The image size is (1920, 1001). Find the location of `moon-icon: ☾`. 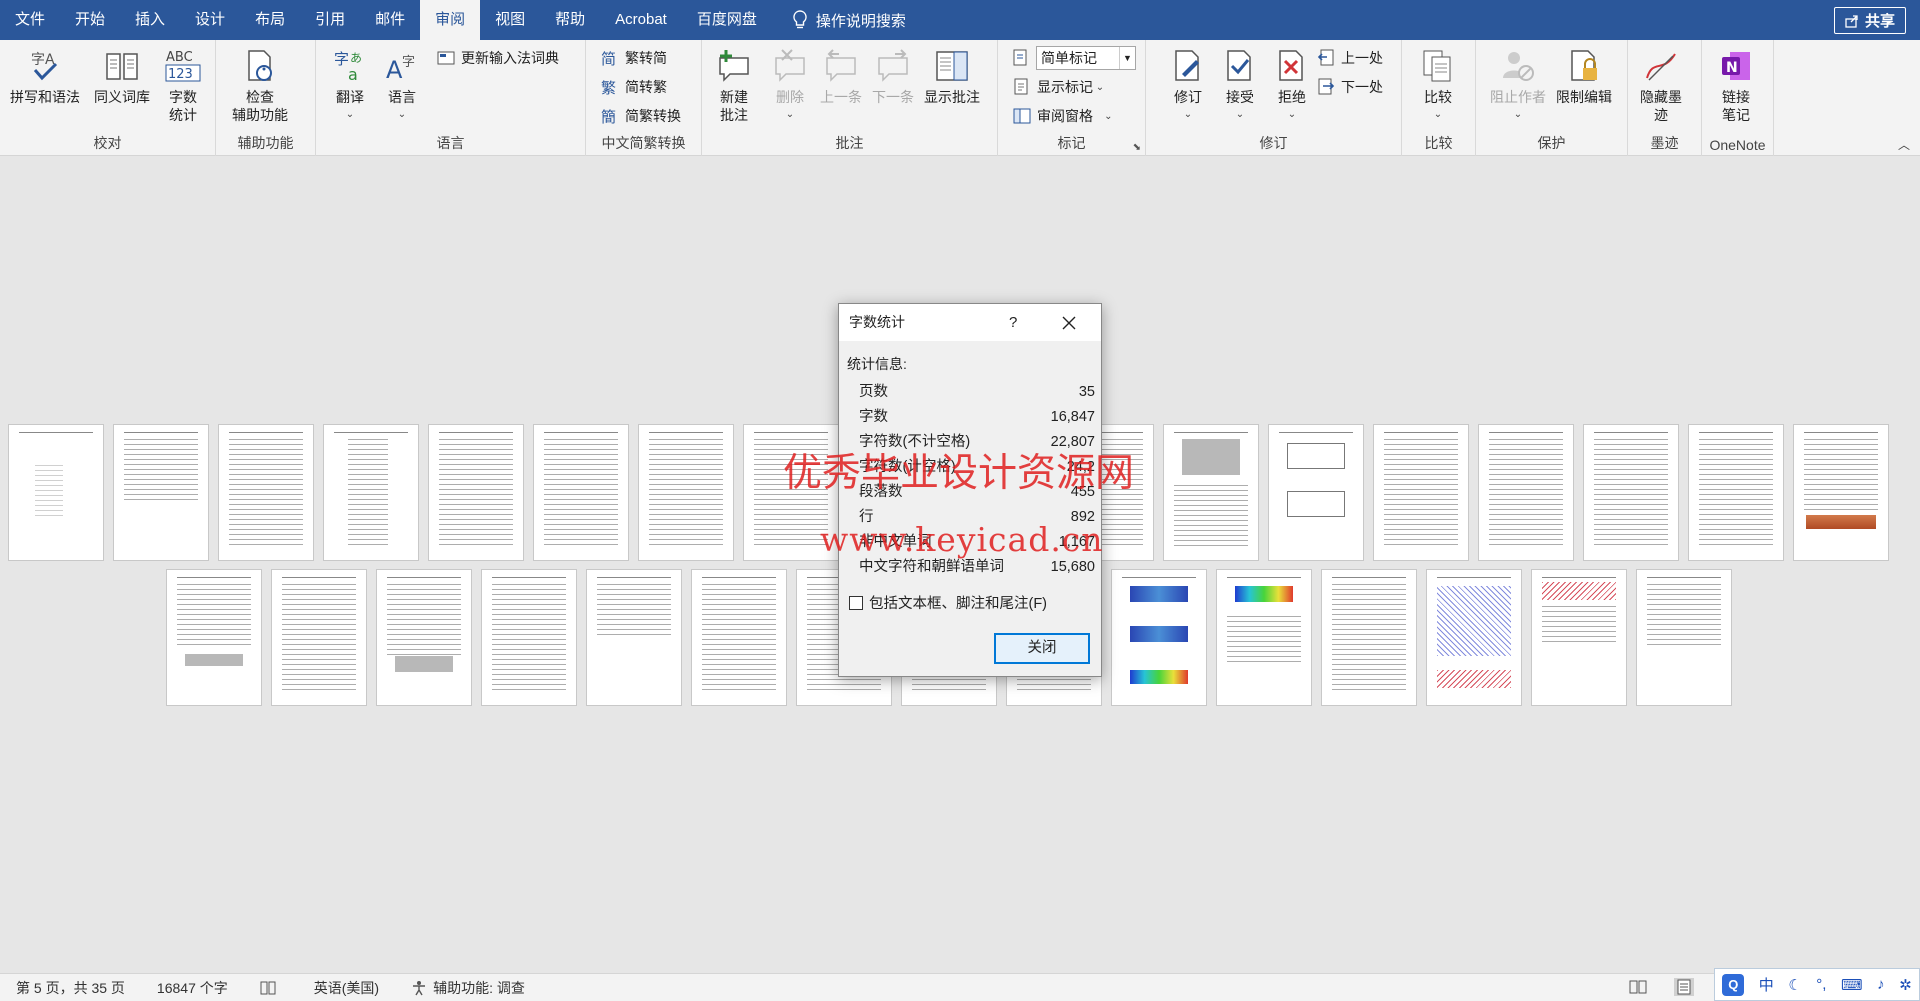

moon-icon: ☾ is located at coordinates (1794, 985).